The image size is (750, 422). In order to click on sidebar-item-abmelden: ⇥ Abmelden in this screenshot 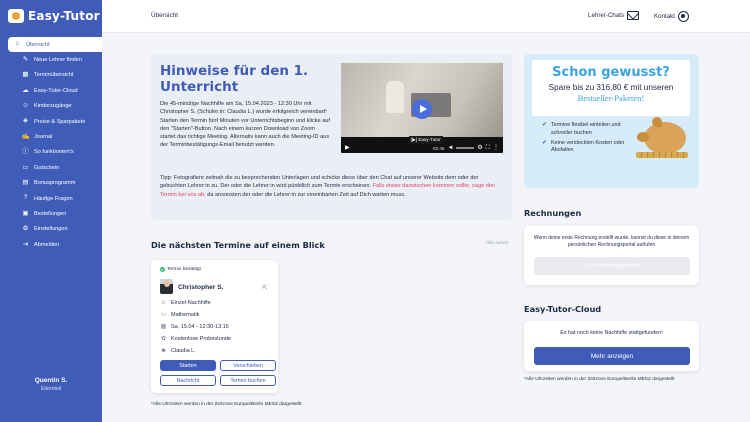, I will do `click(55, 244)`.